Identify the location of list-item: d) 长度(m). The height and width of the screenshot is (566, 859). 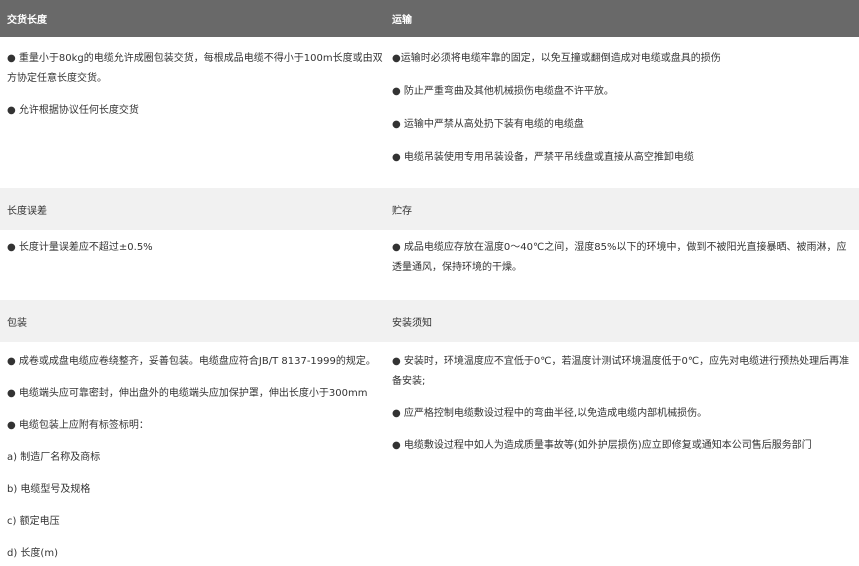
(32, 553).